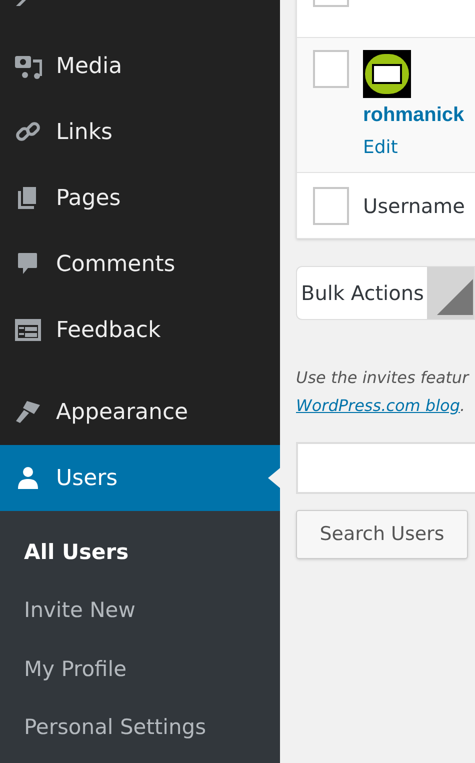  Describe the element at coordinates (28, 478) in the screenshot. I see `user-icon` at that location.